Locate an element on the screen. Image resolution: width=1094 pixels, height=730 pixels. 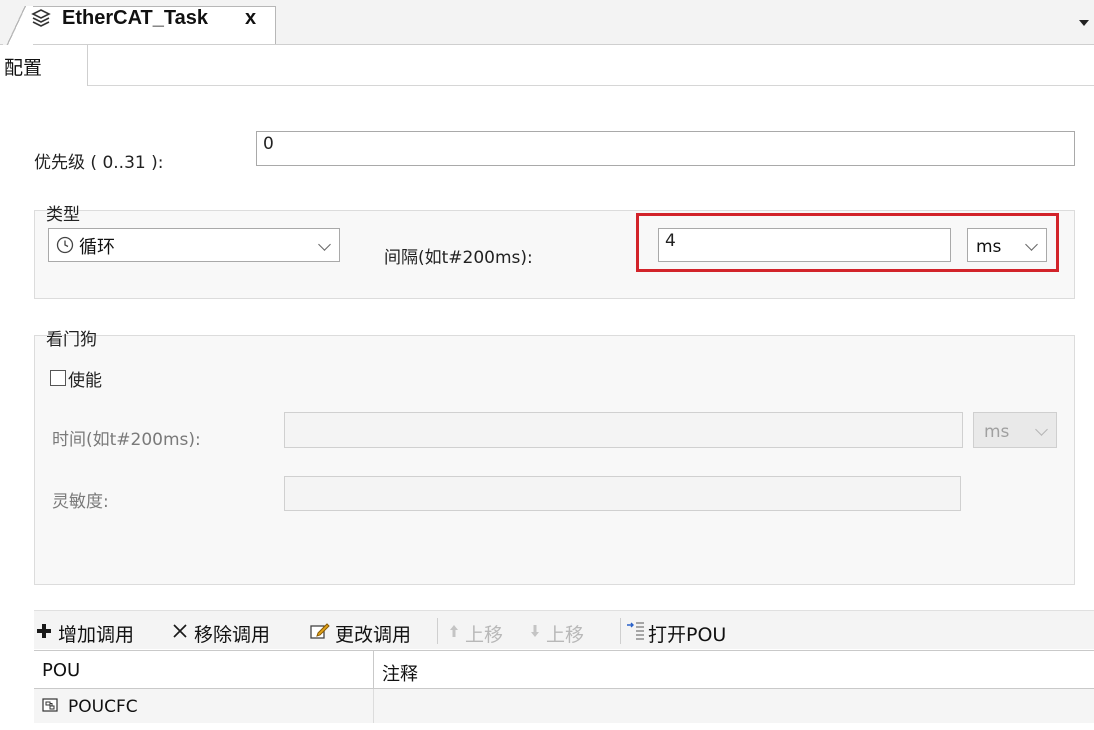
watchdog-time-label: 时间(如t#200ms): is located at coordinates (126, 440).